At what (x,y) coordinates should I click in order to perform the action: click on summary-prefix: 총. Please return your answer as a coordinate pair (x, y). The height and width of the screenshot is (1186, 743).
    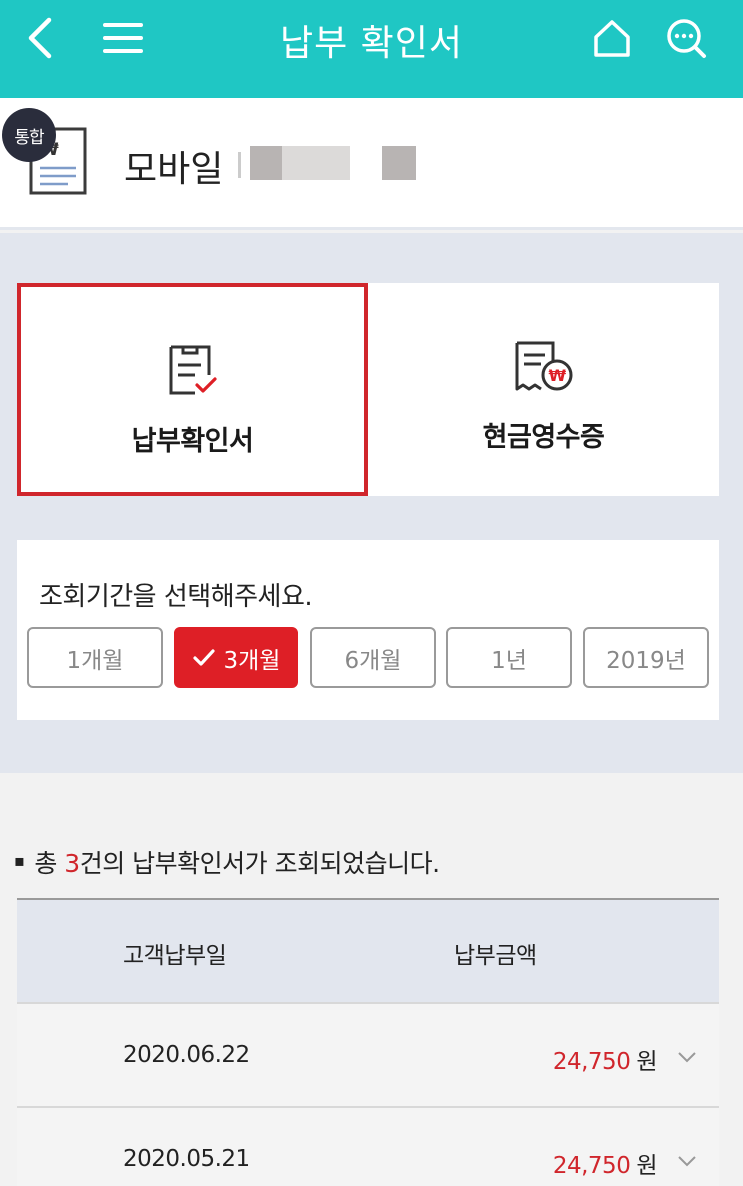
    Looking at the image, I should click on (49, 863).